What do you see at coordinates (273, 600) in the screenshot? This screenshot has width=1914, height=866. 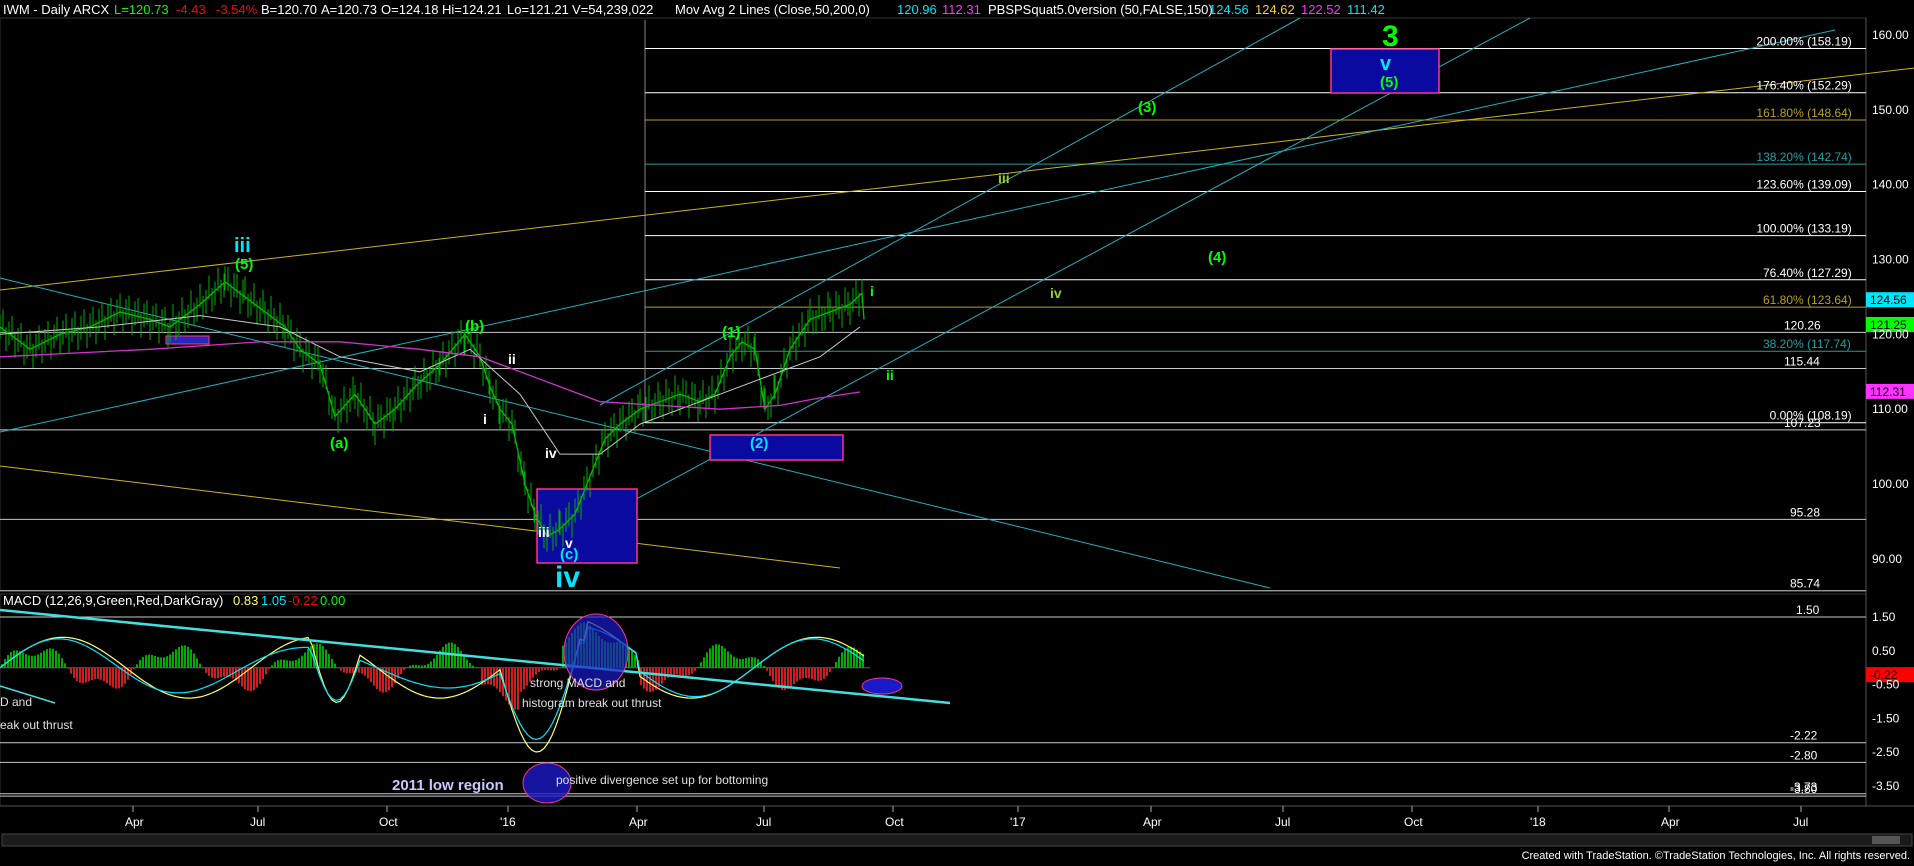 I see `macd-v2: 1.05` at bounding box center [273, 600].